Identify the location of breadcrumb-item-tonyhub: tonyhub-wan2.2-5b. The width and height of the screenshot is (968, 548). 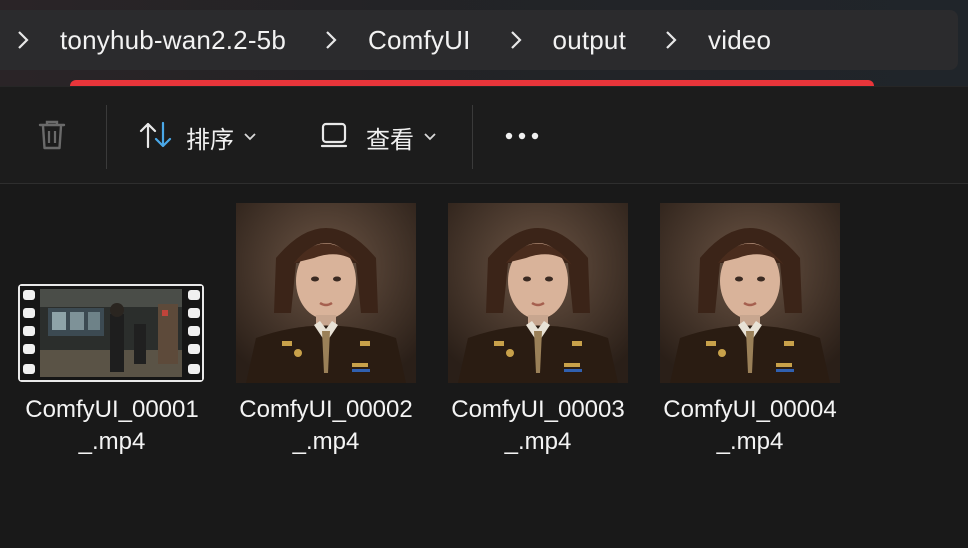
(177, 40).